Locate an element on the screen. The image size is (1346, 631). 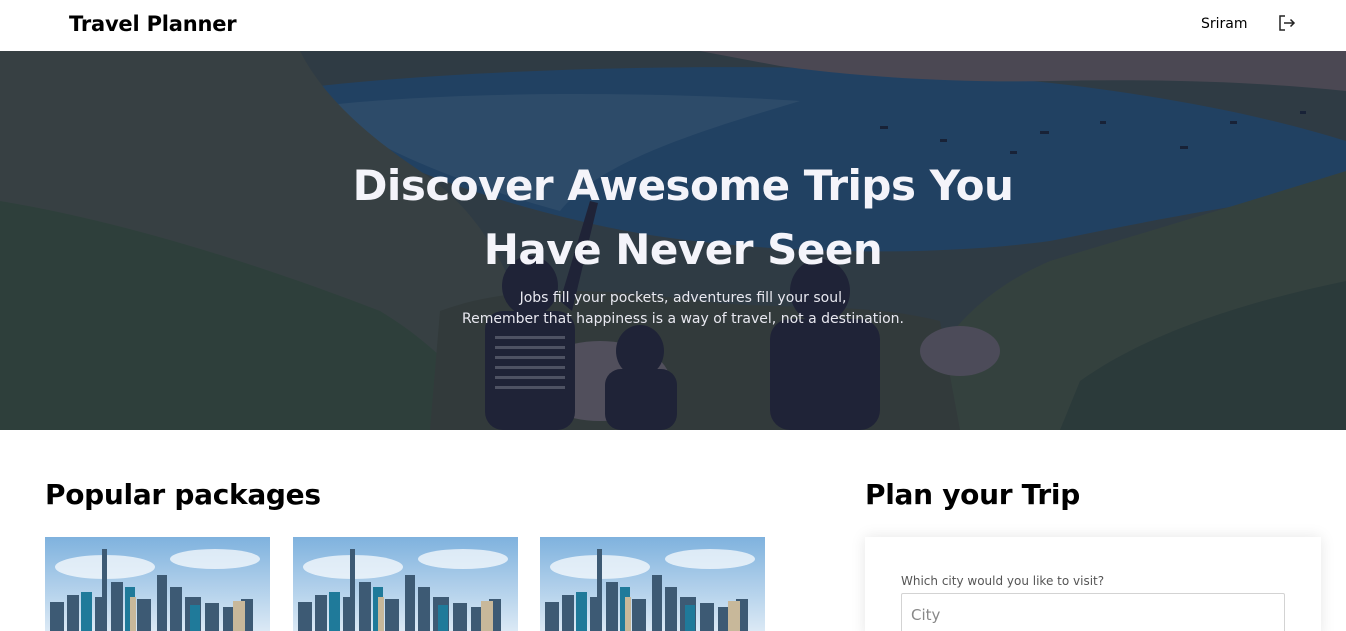
city-input is located at coordinates (1093, 612).